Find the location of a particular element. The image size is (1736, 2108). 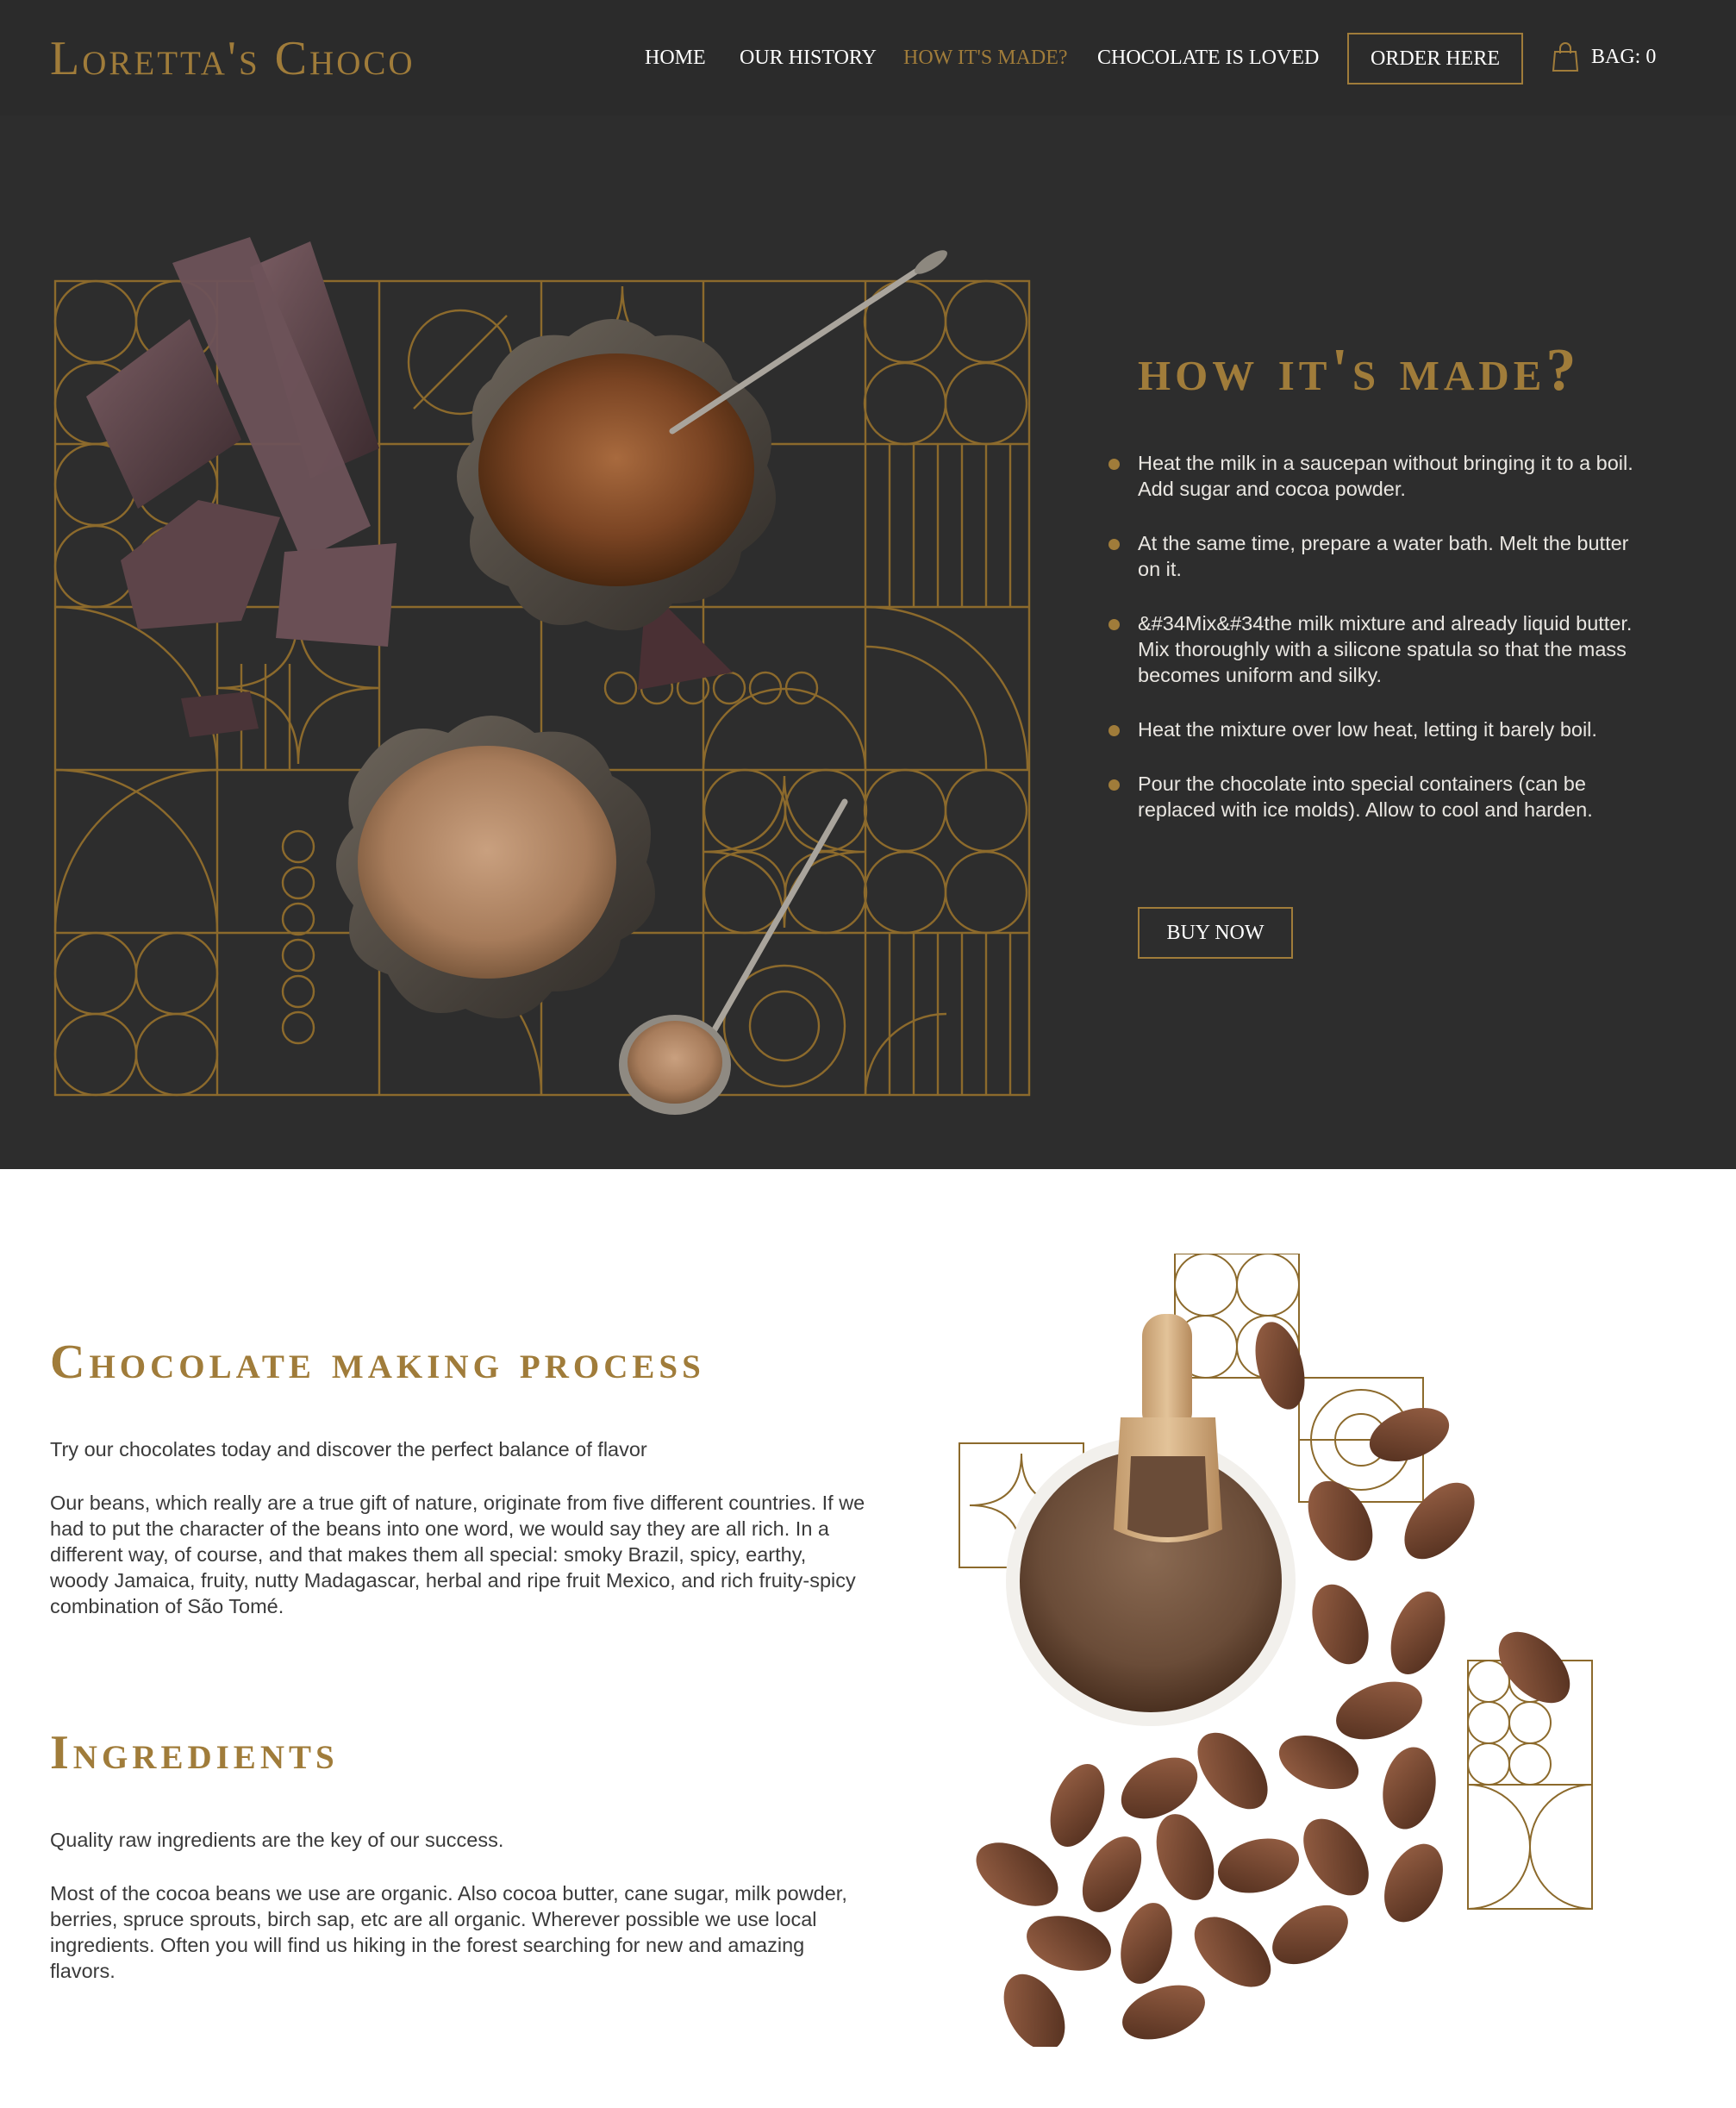

bag-count: BAG: 0 is located at coordinates (1624, 56).